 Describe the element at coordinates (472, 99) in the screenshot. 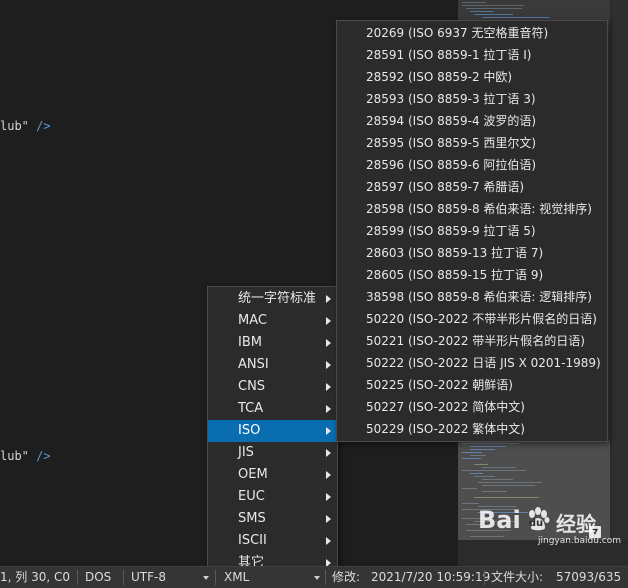

I see `iso-encoding-item: 28593 (ISO 8859-3 拉丁语 3)` at that location.